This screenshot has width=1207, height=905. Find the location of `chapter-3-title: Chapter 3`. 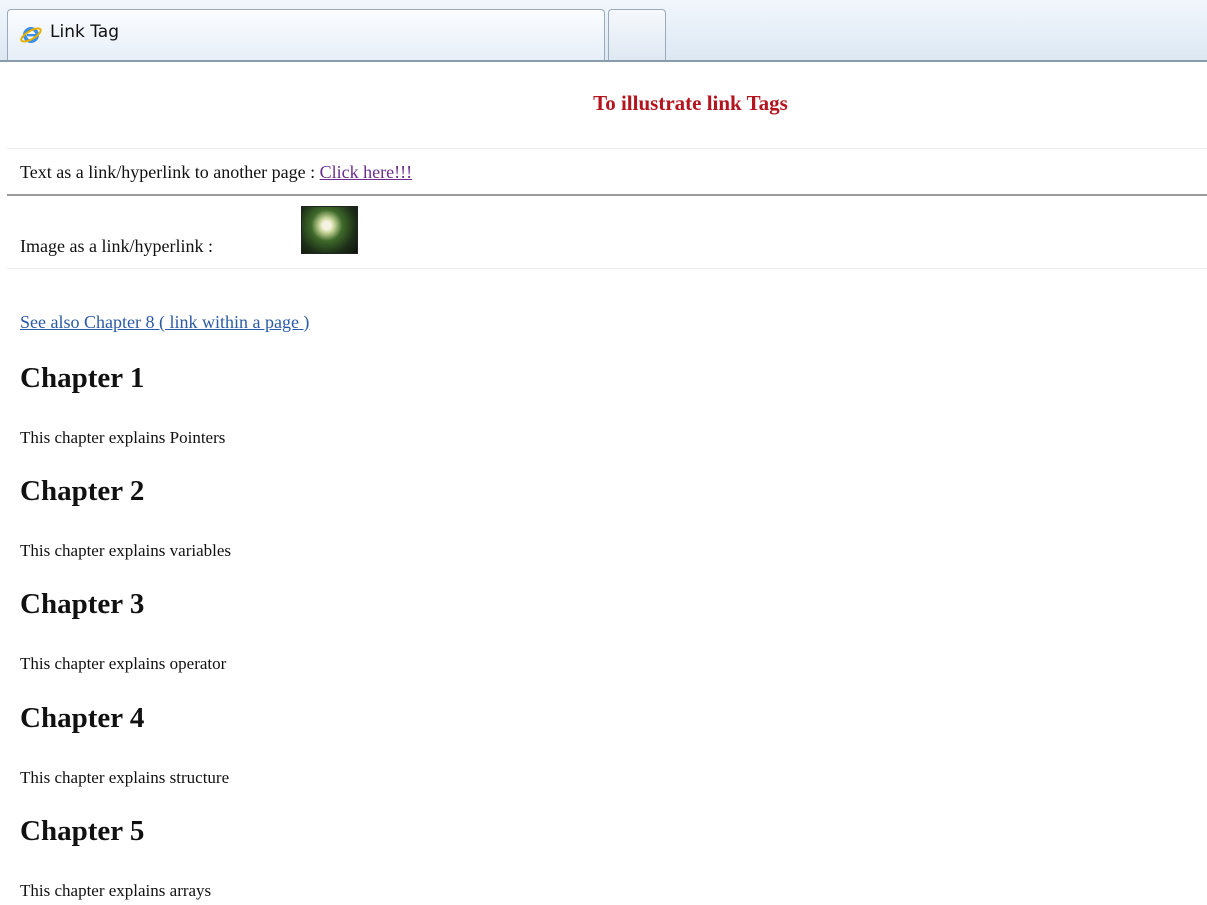

chapter-3-title: Chapter 3 is located at coordinates (82, 604).